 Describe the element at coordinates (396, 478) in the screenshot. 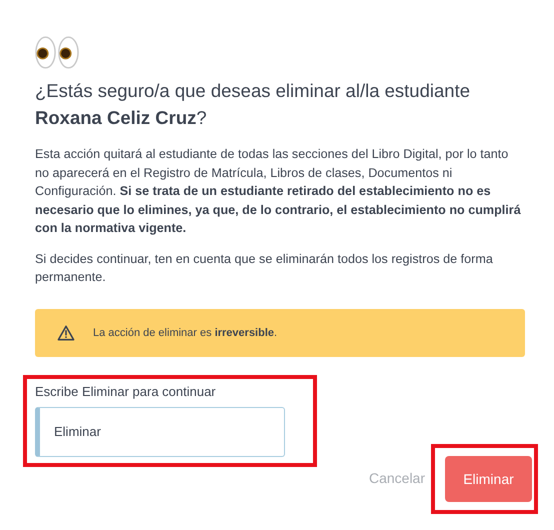

I see `cancel-link: Cancelar` at that location.